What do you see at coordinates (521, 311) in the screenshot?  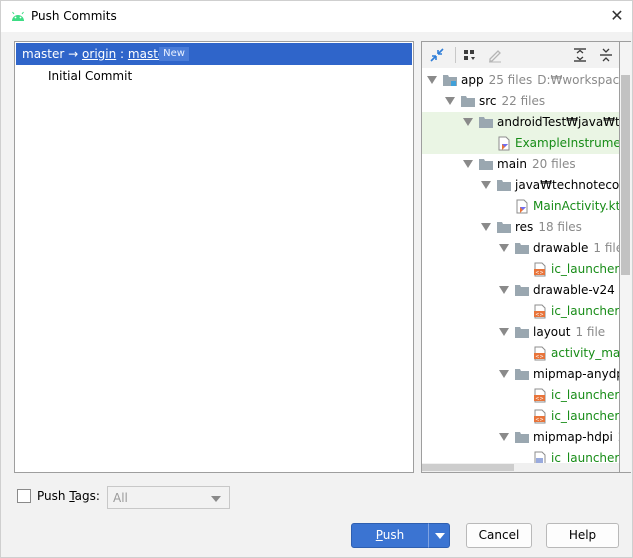 I see `tree-row: <> ic_launcher_f` at bounding box center [521, 311].